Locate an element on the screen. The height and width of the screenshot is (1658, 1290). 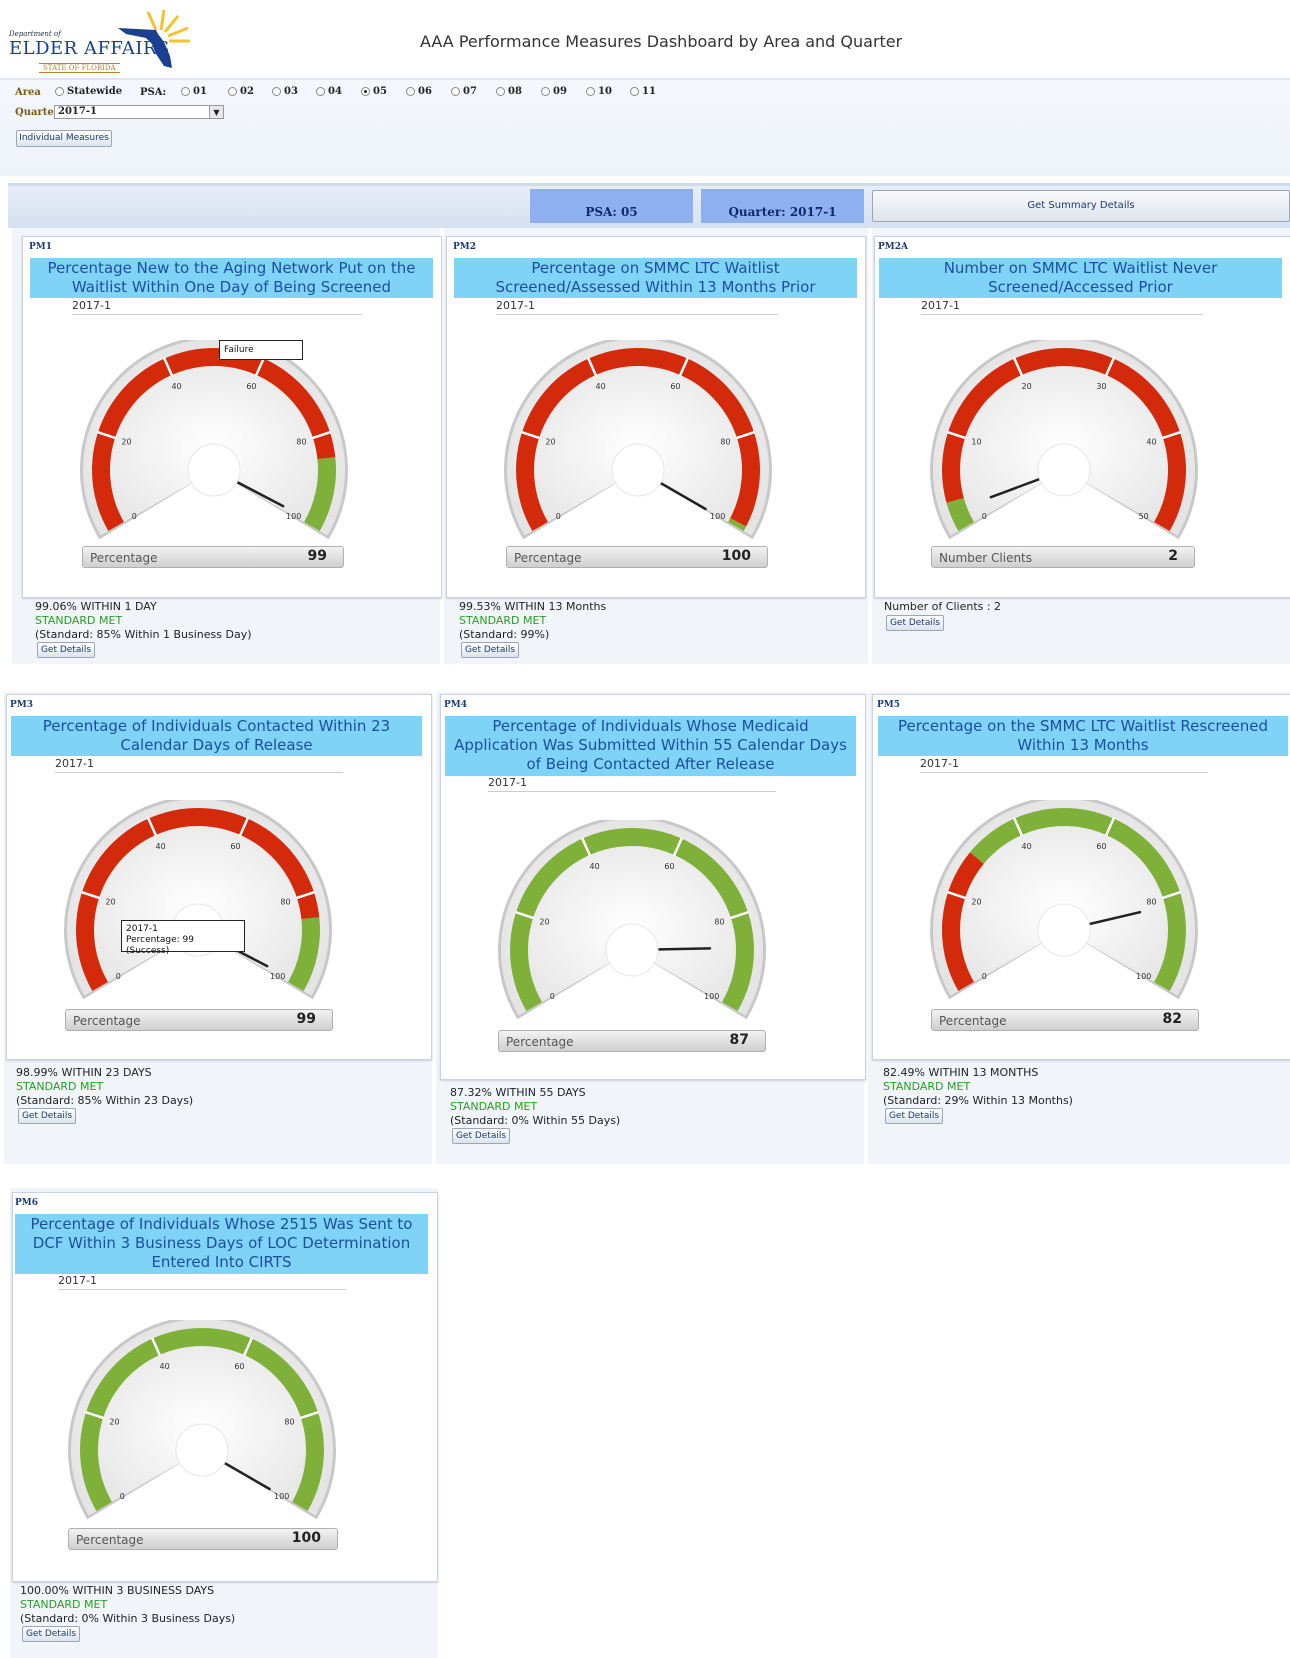
psa-radio-10: 10 is located at coordinates (599, 91).